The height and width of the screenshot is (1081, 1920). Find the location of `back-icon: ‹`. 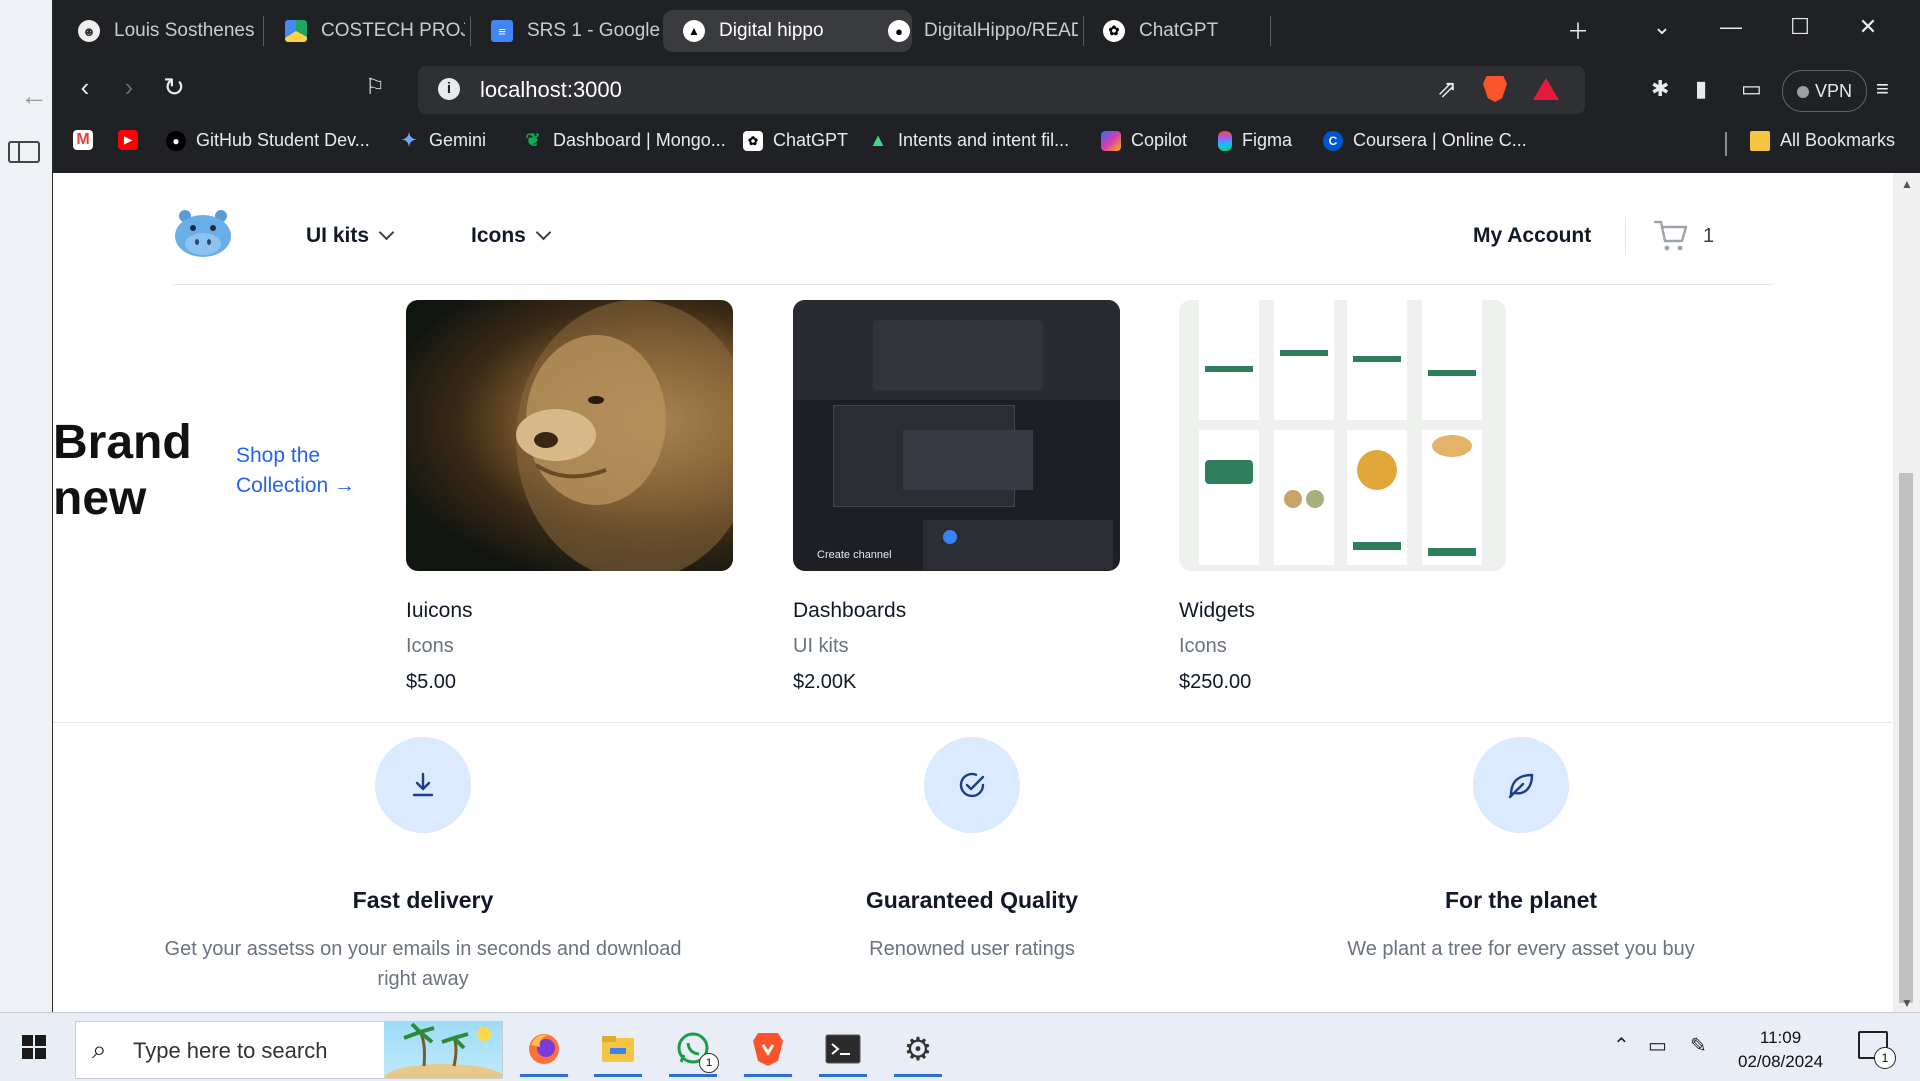

back-icon: ‹ is located at coordinates (85, 87).